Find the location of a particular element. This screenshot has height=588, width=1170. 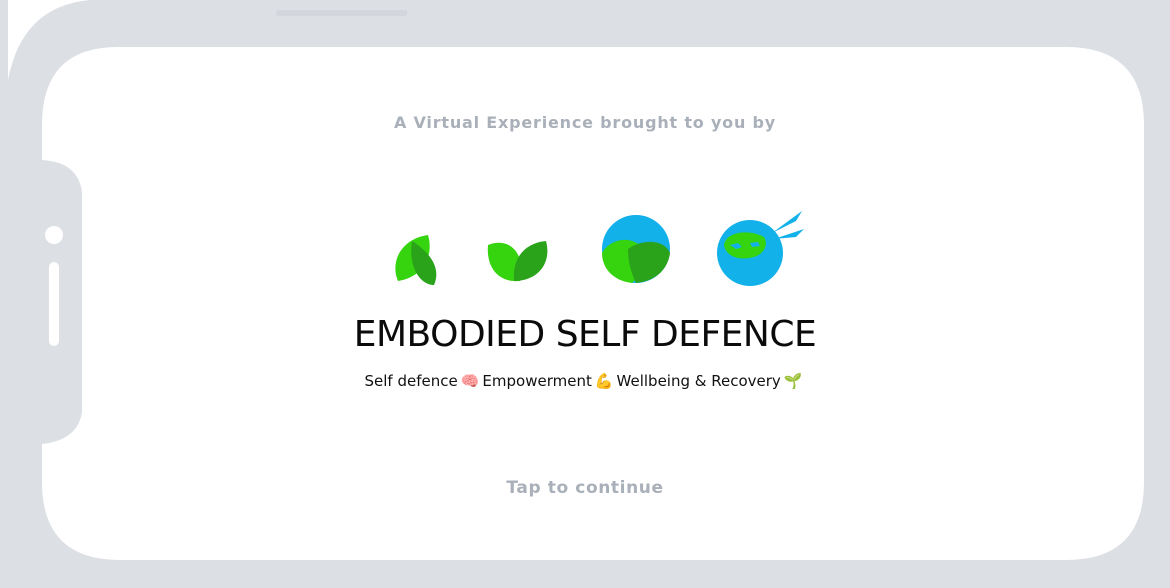

tap-to-continue-button: Tap to continue is located at coordinates (585, 488).